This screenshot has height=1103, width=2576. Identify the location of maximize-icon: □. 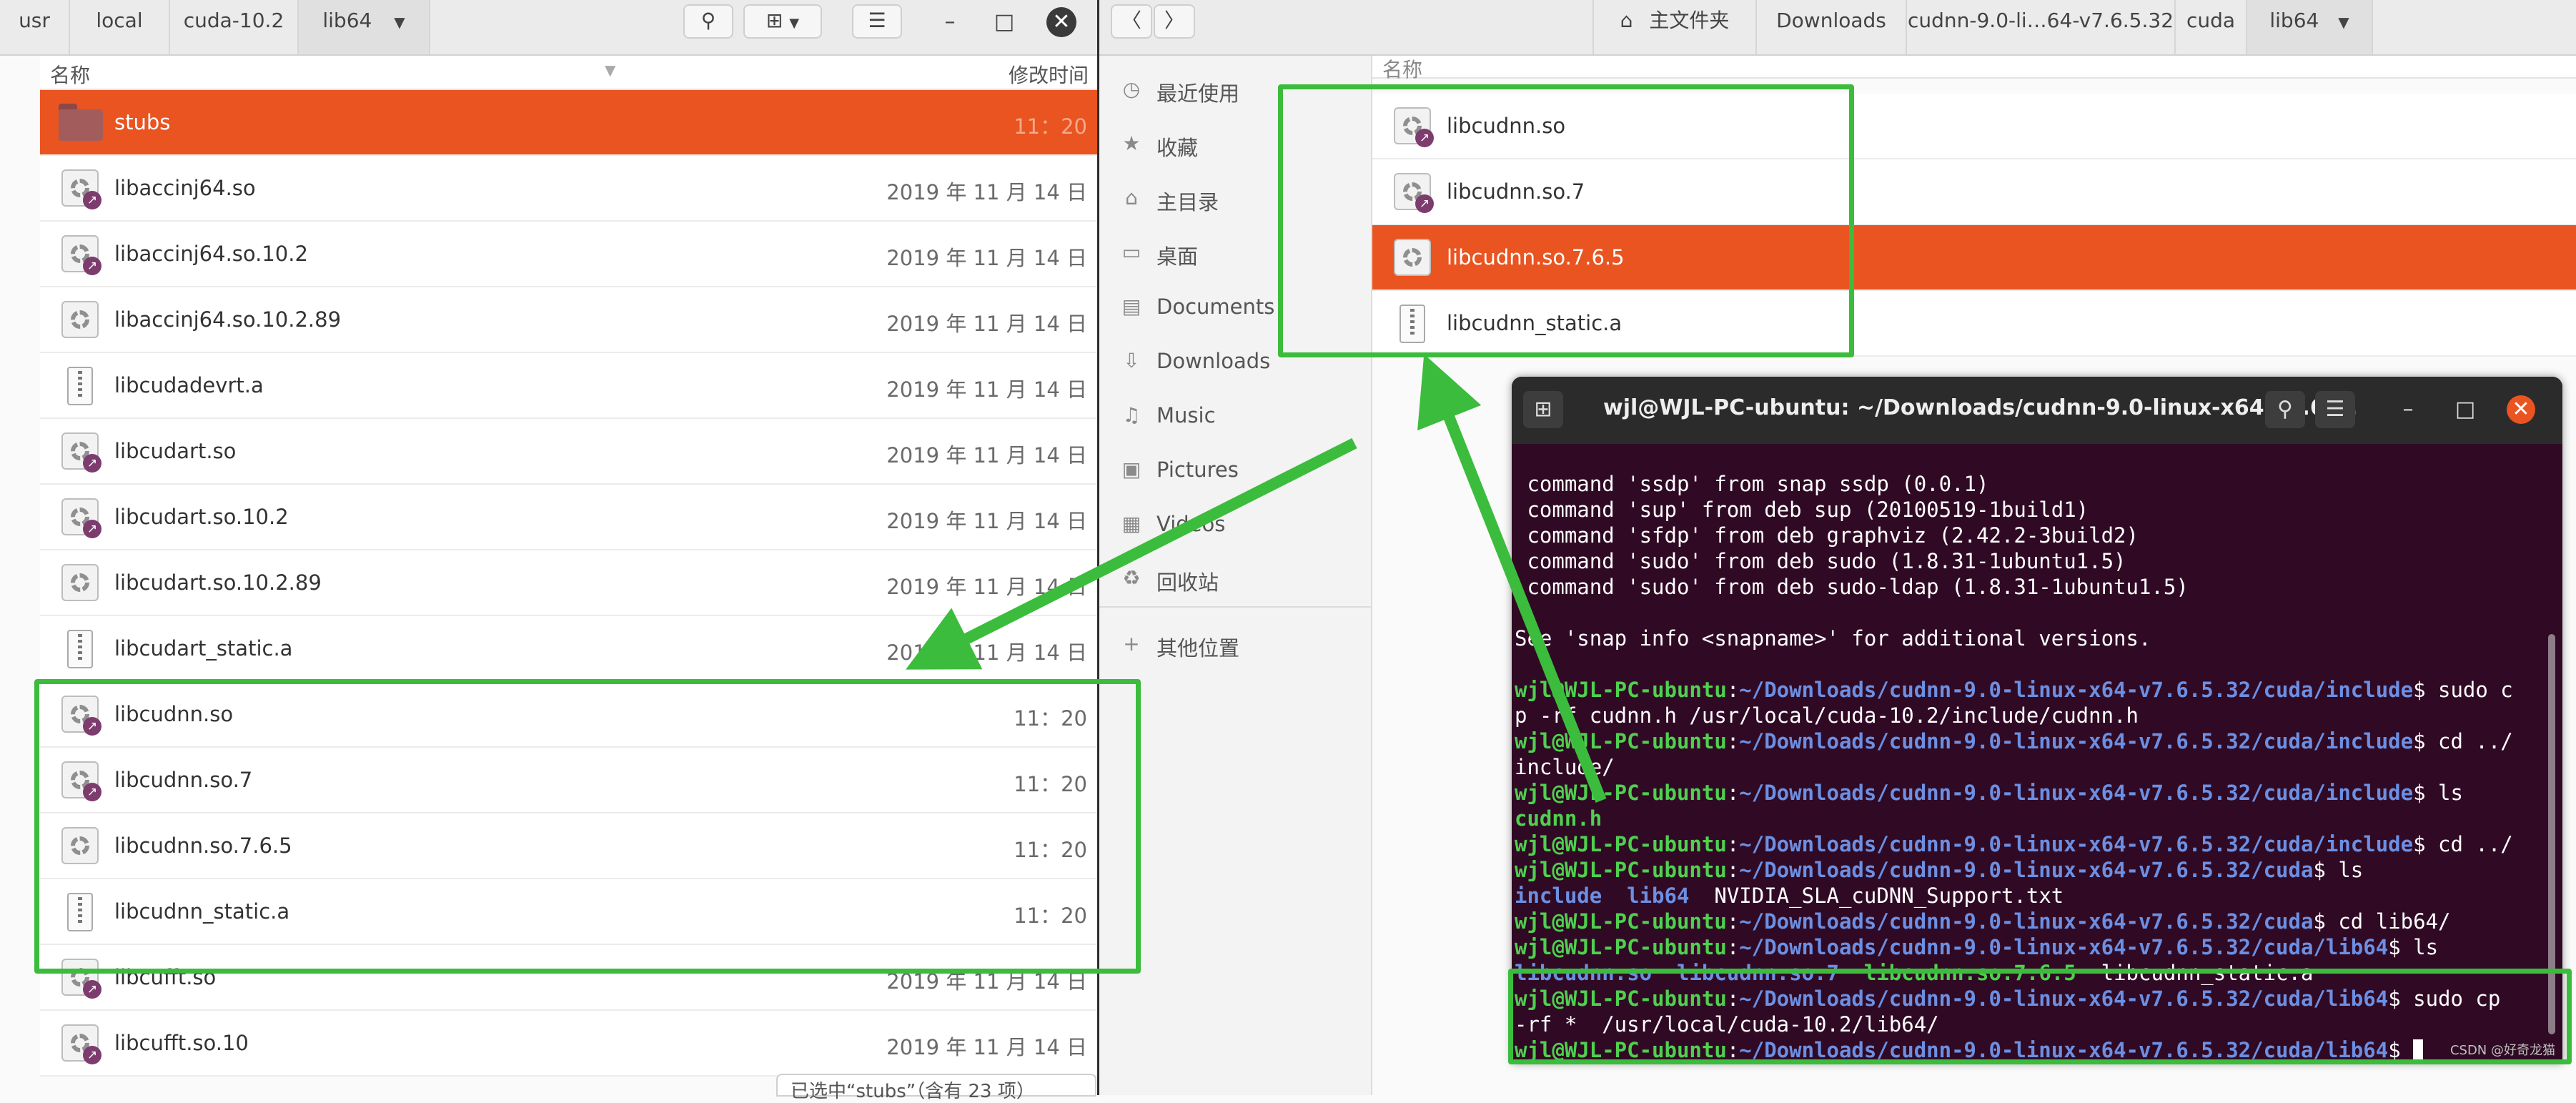
(2465, 409).